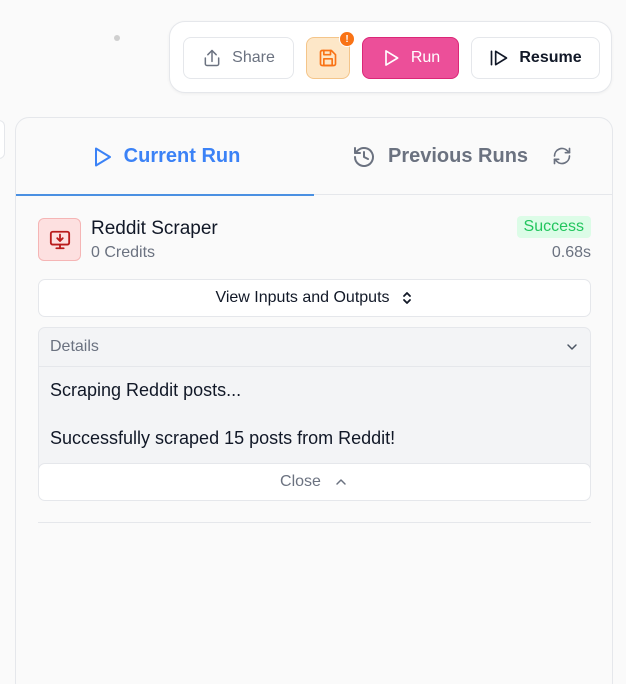 The height and width of the screenshot is (684, 626). I want to click on view-inputs-outputs-button: View Inputs and Outputs, so click(314, 298).